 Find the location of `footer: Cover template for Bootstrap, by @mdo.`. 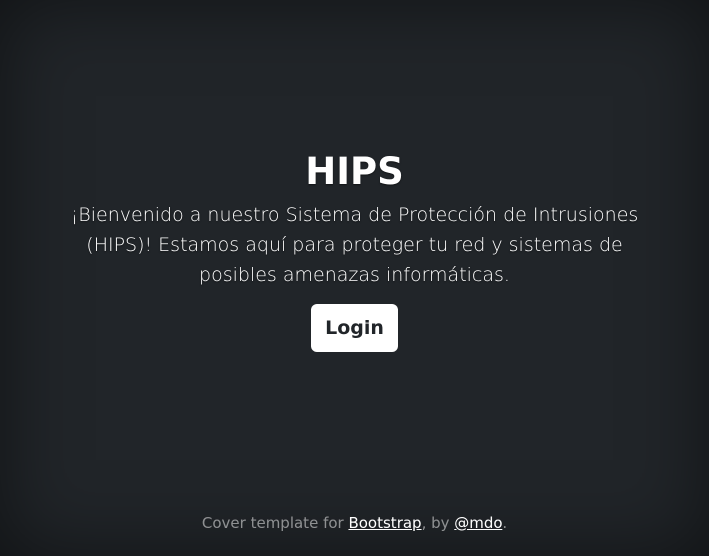

footer: Cover template for Bootstrap, by @mdo. is located at coordinates (354, 523).